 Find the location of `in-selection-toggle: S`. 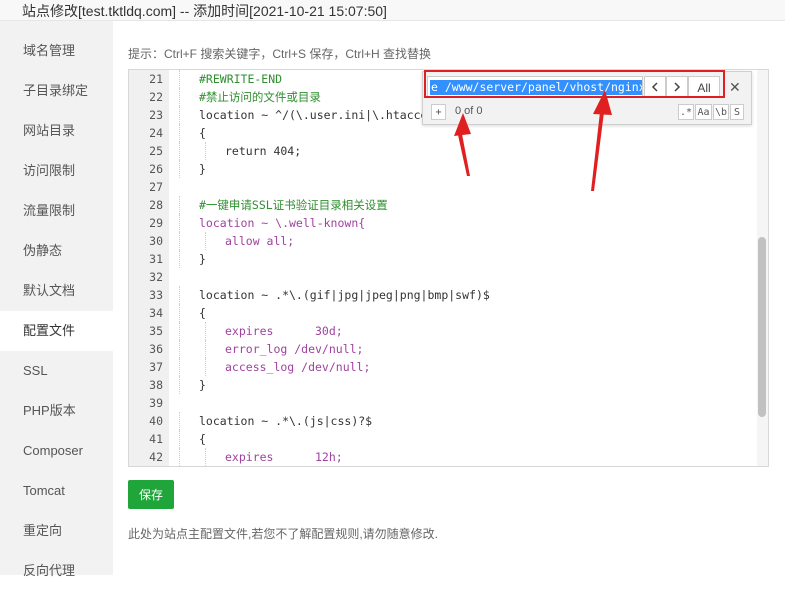

in-selection-toggle: S is located at coordinates (737, 112).